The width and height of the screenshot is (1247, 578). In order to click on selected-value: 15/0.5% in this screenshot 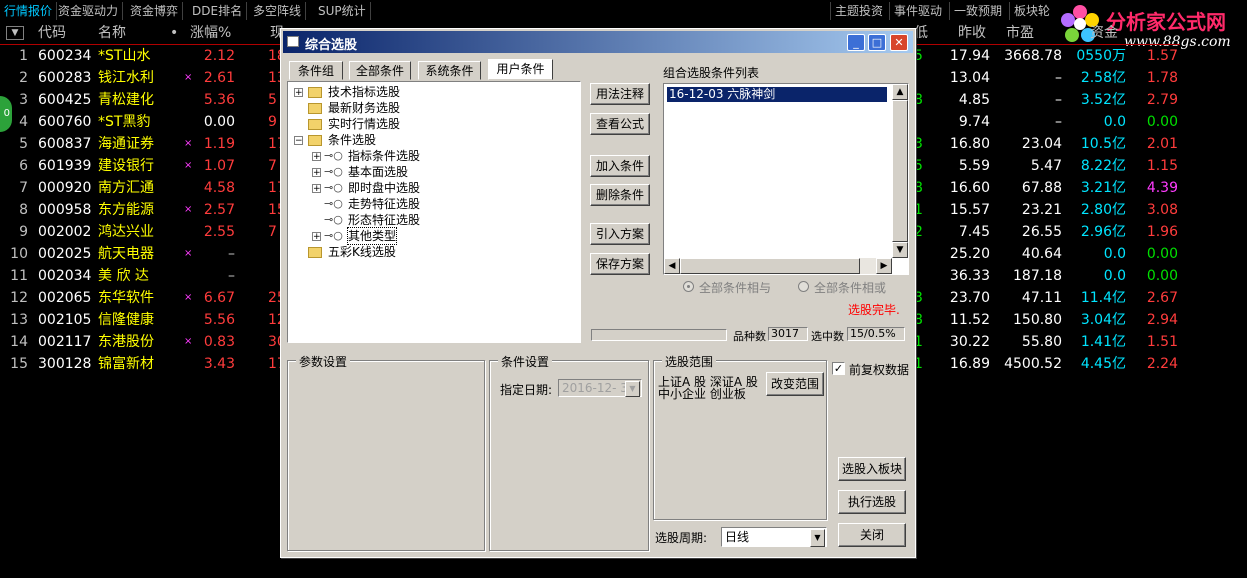, I will do `click(876, 334)`.